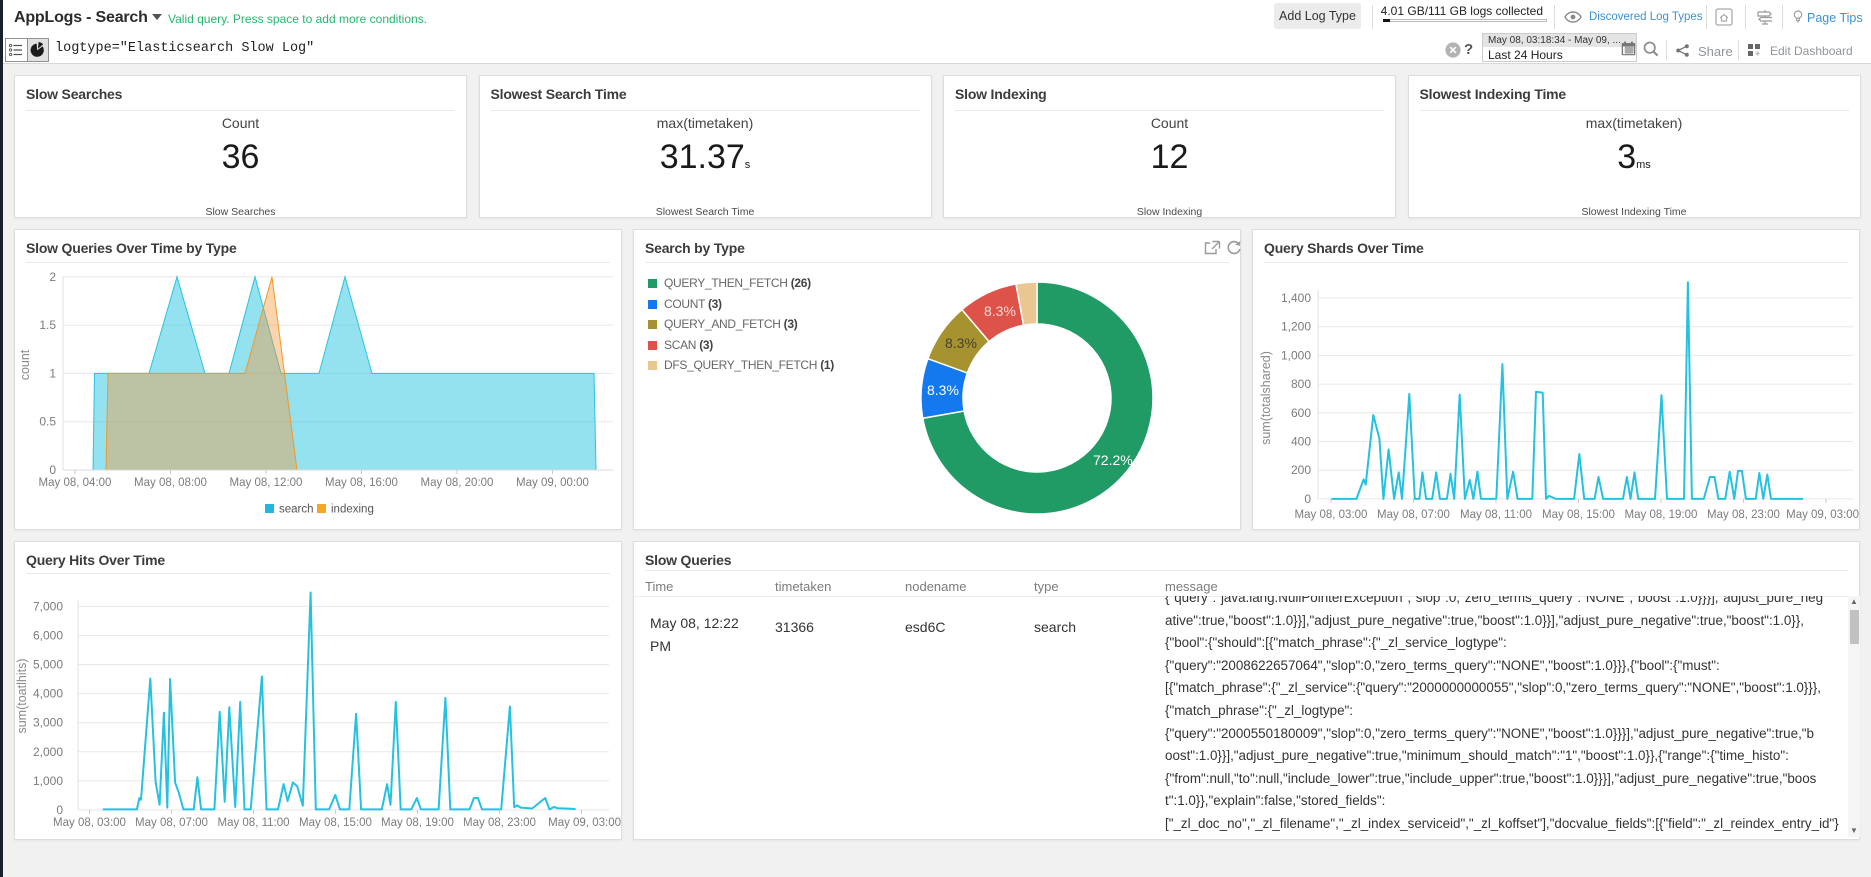  What do you see at coordinates (552, 483) in the screenshot?
I see `svg-text: May 09, 00:00` at bounding box center [552, 483].